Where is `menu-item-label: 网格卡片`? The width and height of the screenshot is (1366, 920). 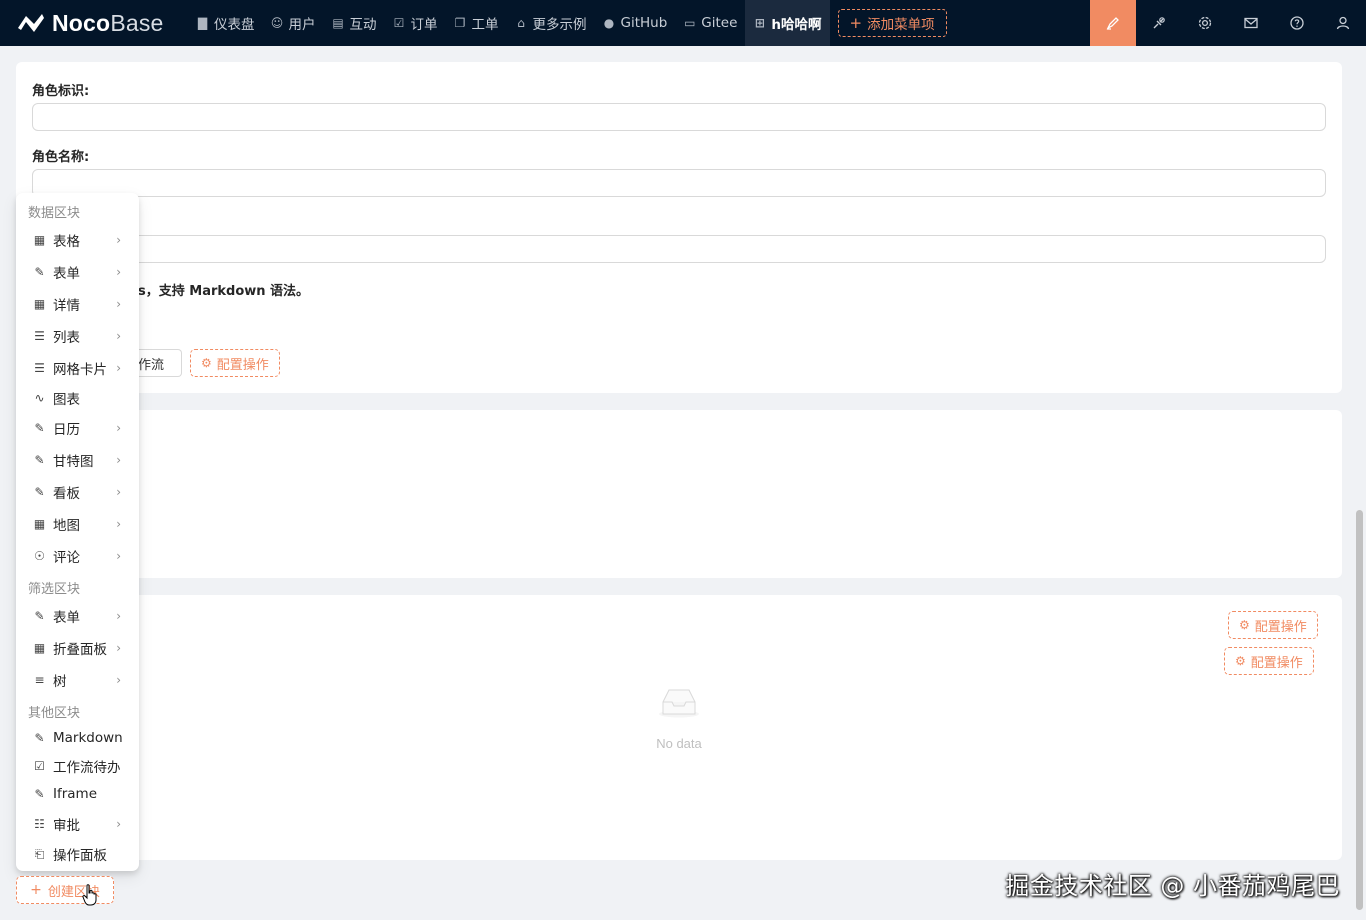 menu-item-label: 网格卡片 is located at coordinates (80, 370).